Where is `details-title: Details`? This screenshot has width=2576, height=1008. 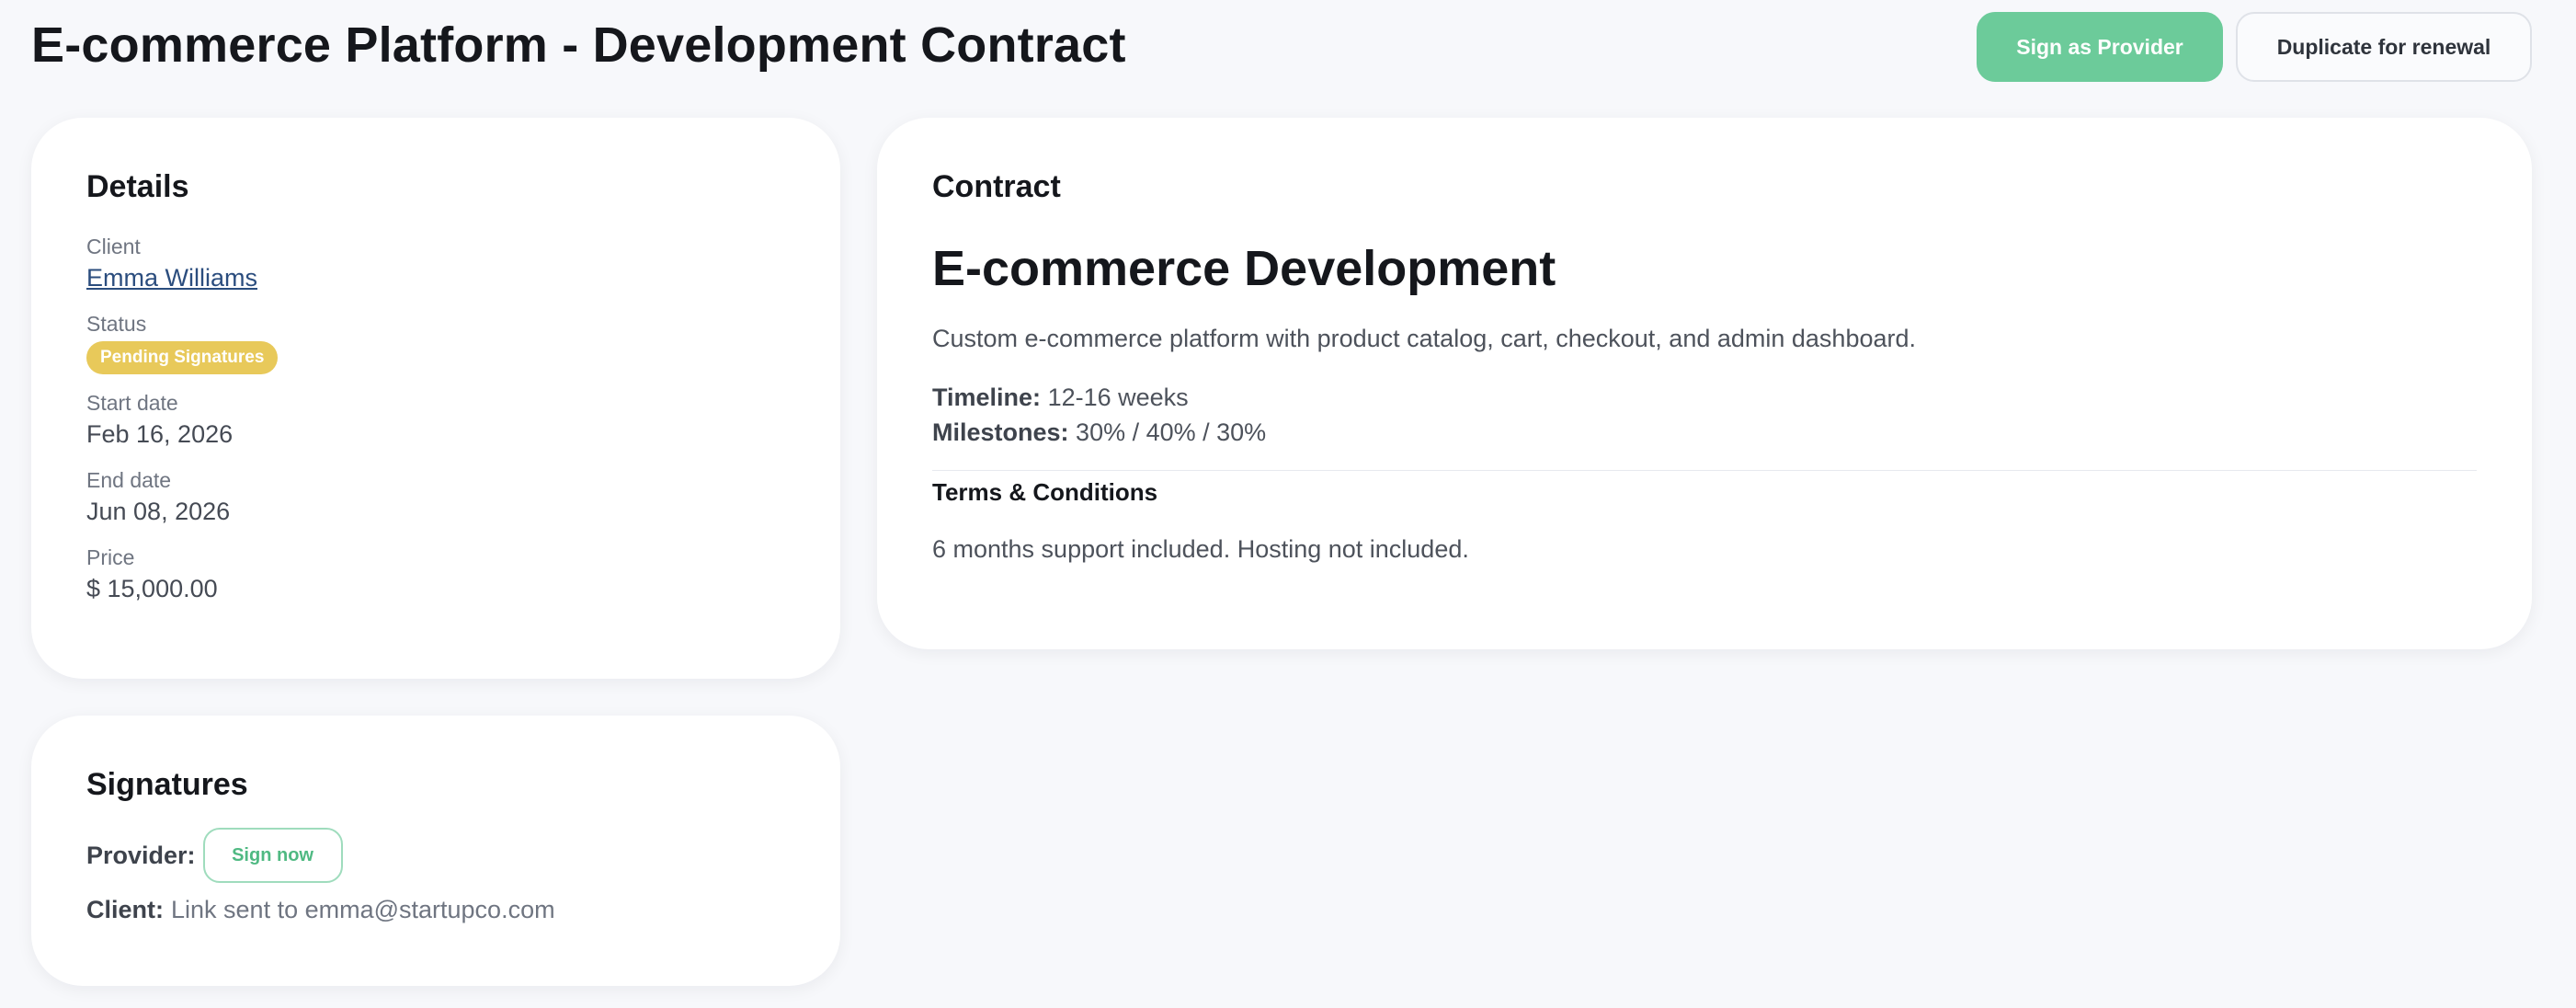 details-title: Details is located at coordinates (137, 186).